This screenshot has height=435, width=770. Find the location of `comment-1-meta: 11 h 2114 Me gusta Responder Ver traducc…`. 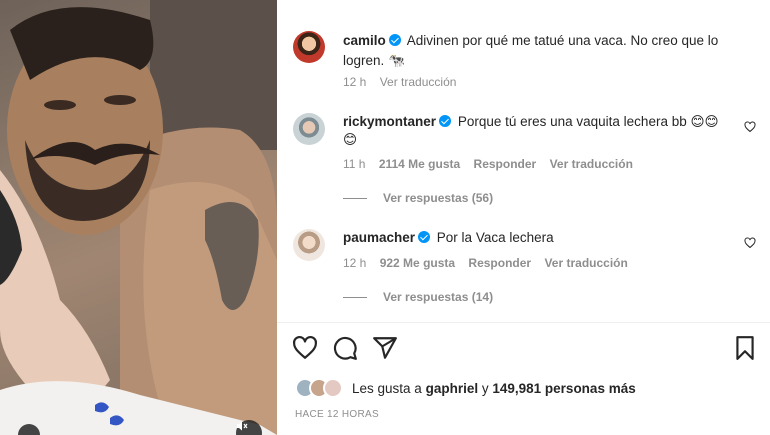

comment-1-meta: 11 h 2114 Me gusta Responder Ver traducc… is located at coordinates (493, 164).